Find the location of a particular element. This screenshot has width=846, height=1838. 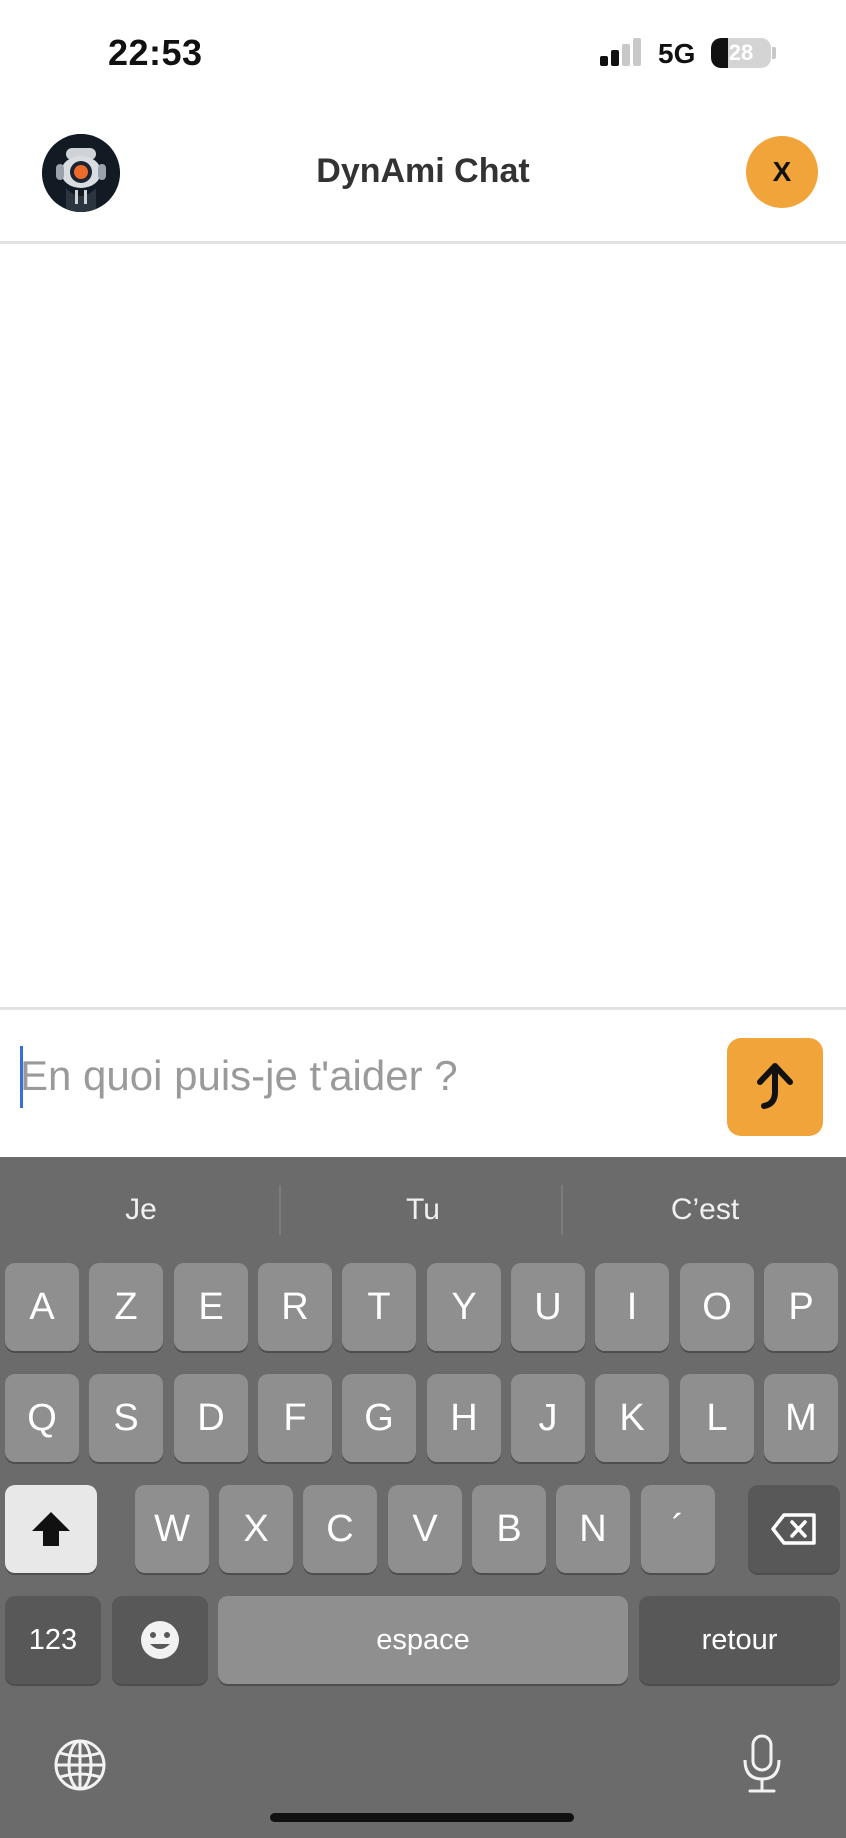

suggestion-3: C’est is located at coordinates (705, 1210).